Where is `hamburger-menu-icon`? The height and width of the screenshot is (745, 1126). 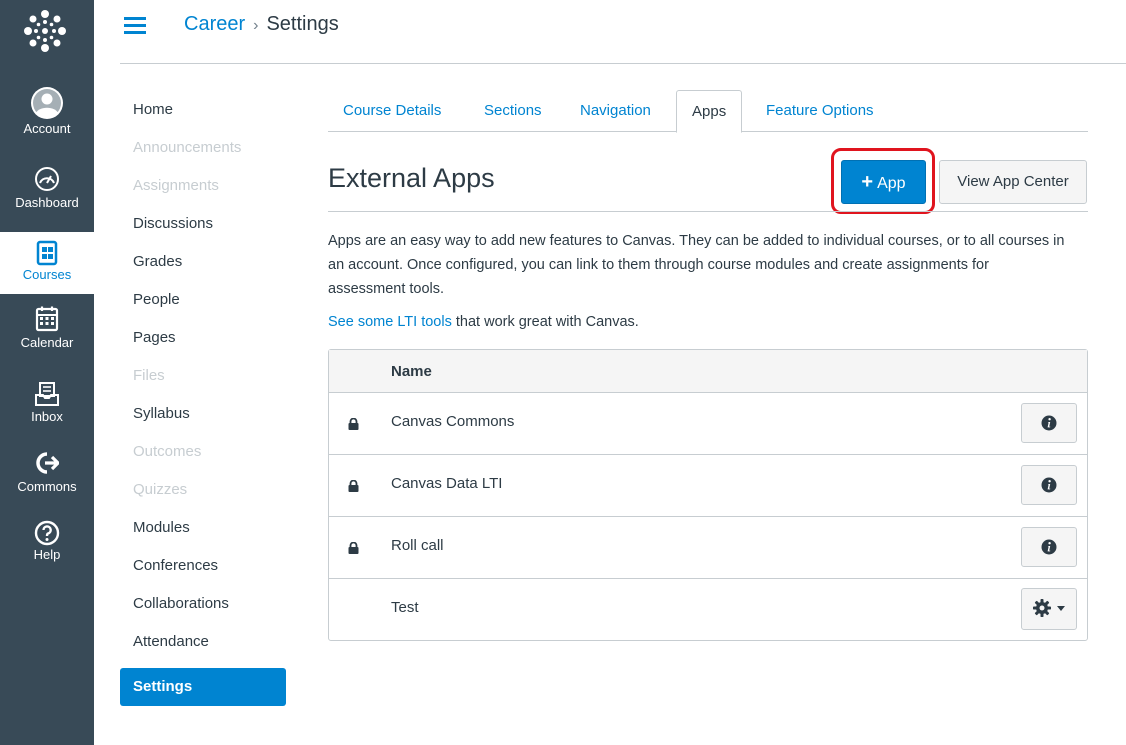 hamburger-menu-icon is located at coordinates (137, 27).